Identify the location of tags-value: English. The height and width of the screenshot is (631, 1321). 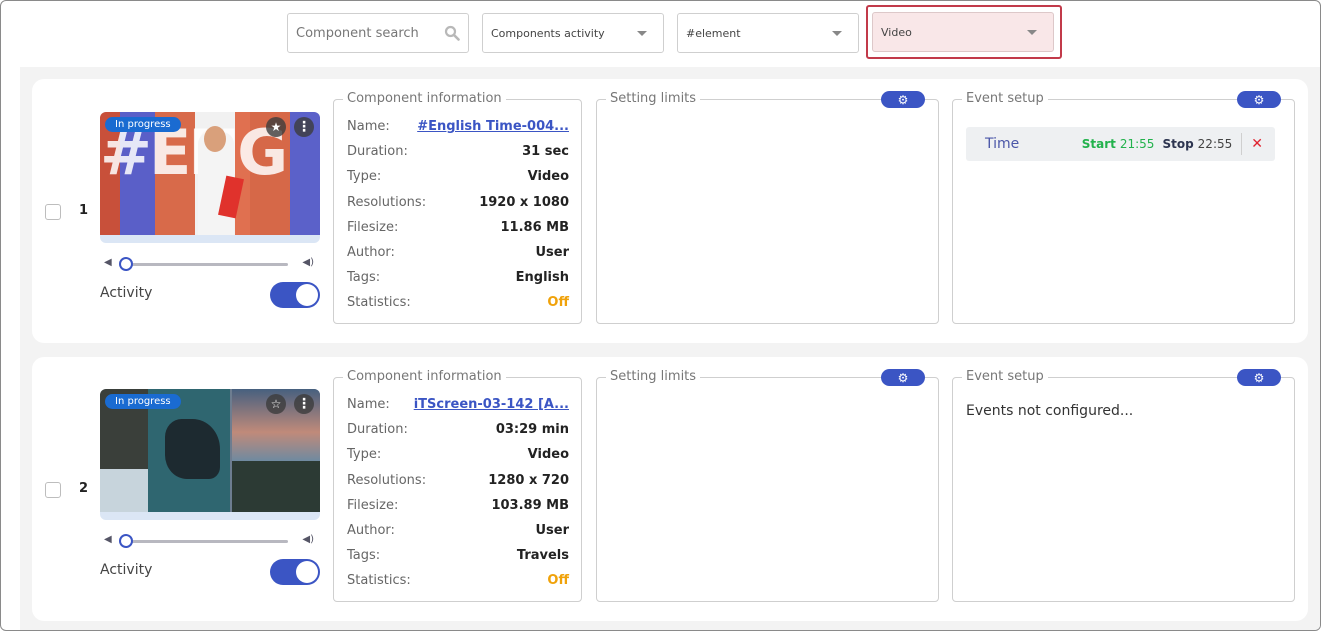
(542, 278).